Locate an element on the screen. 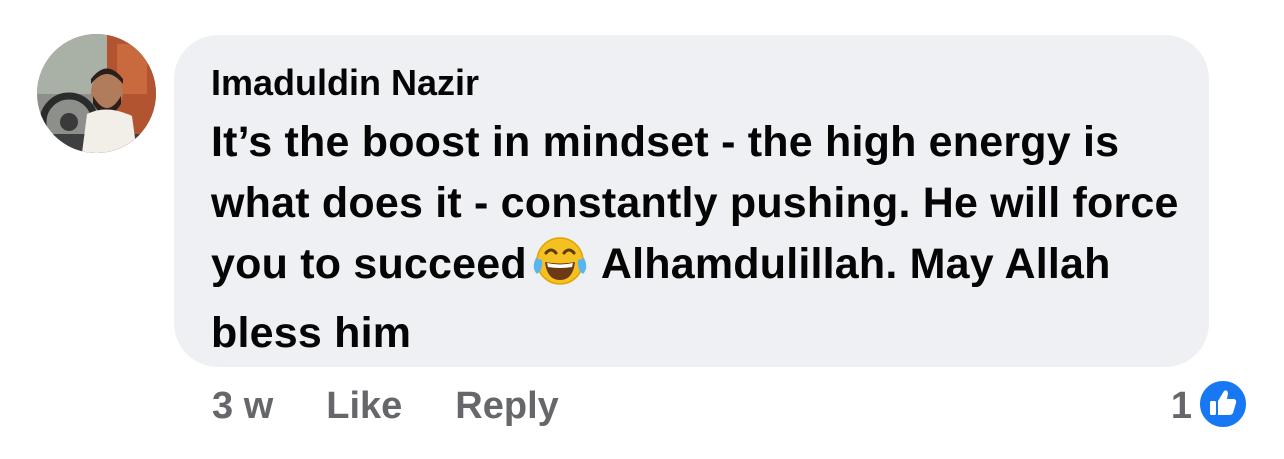  face-with-tears-of-joy-icon is located at coordinates (560, 269).